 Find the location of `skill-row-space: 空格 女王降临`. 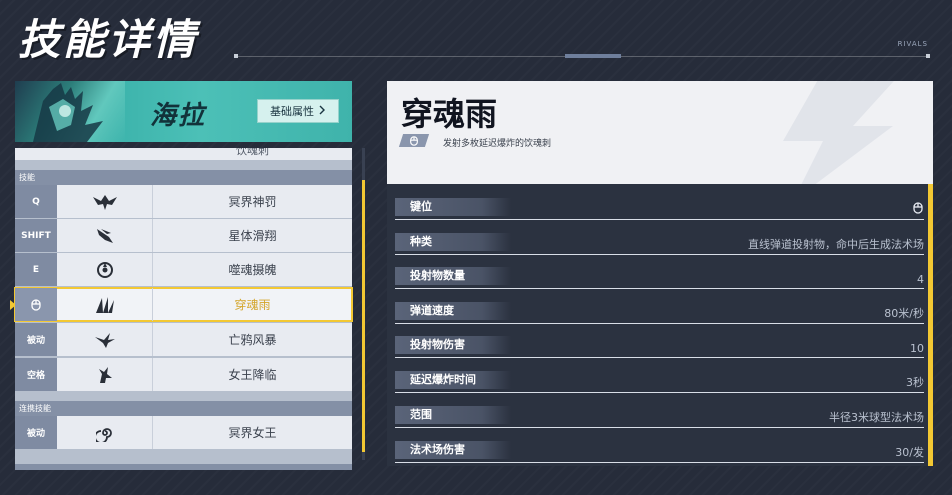

skill-row-space: 空格 女王降临 is located at coordinates (183, 374).